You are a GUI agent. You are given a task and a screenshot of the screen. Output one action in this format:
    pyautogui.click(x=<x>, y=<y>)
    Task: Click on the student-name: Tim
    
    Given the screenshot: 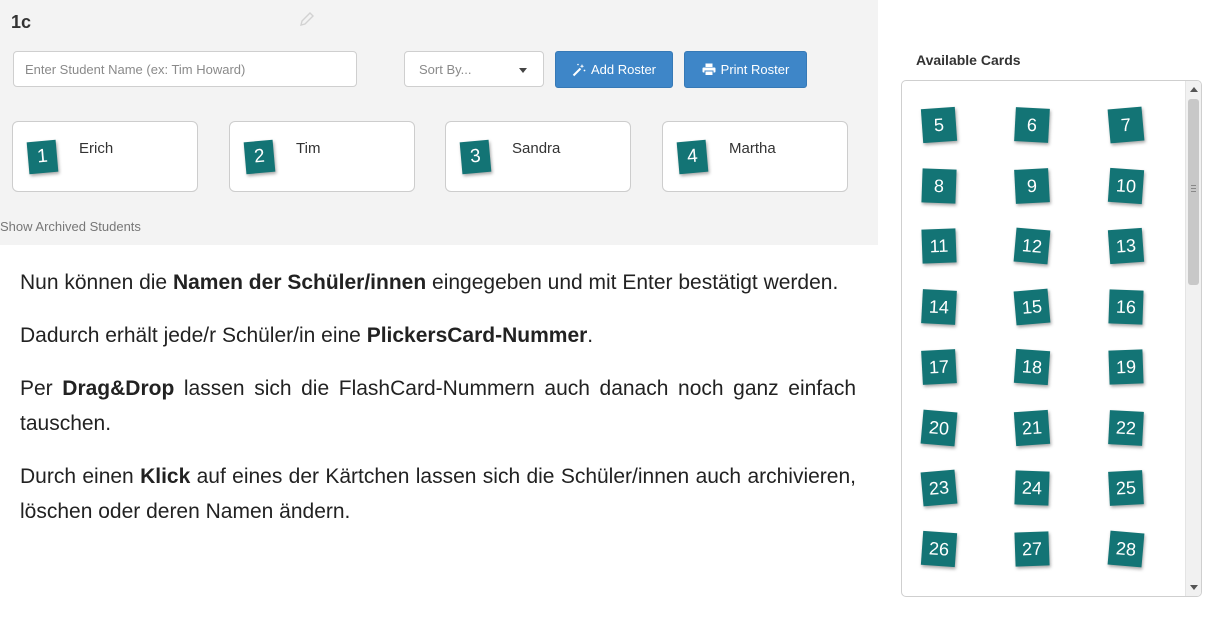 What is the action you would take?
    pyautogui.click(x=308, y=148)
    